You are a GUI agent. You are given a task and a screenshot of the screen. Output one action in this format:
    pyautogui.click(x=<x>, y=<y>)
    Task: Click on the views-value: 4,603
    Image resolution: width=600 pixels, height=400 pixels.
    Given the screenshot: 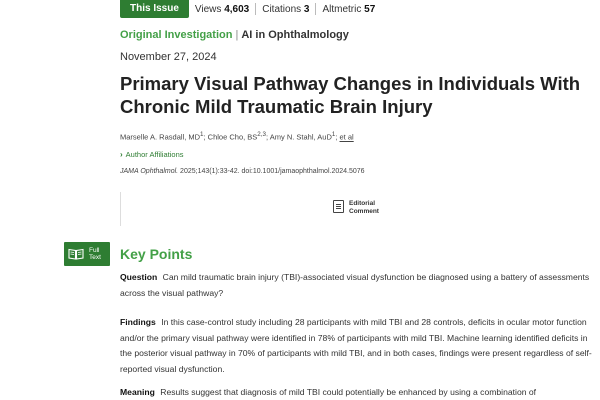 What is the action you would take?
    pyautogui.click(x=237, y=9)
    